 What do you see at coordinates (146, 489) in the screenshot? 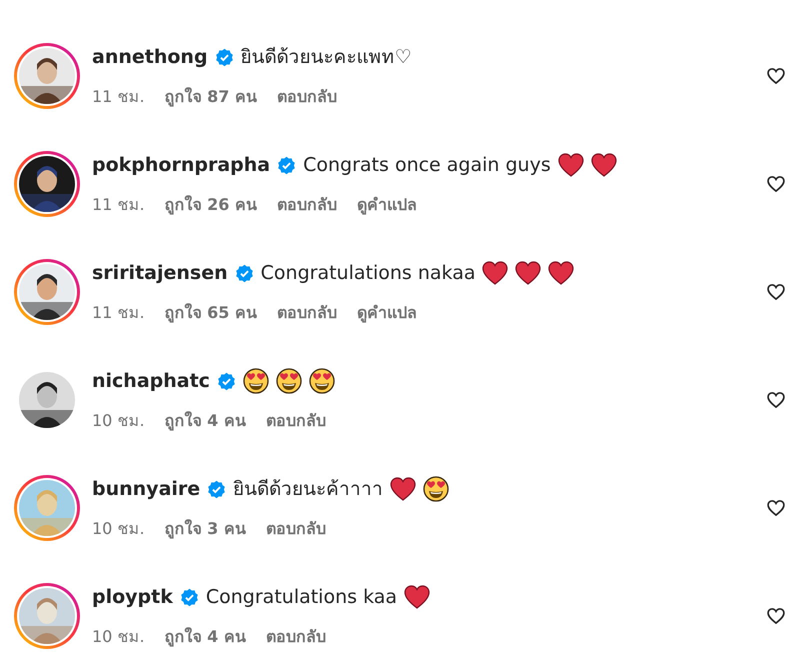
I see `username: bunnyaire` at bounding box center [146, 489].